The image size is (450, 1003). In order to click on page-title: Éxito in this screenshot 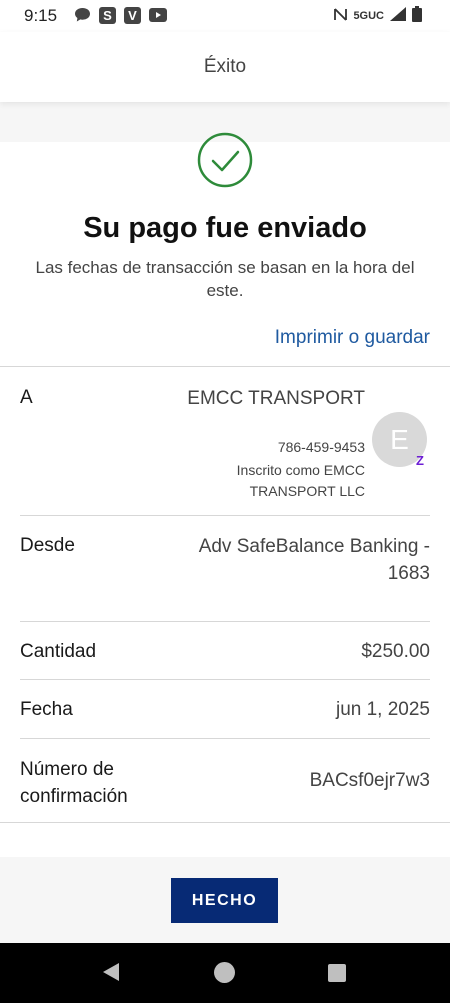, I will do `click(225, 66)`.